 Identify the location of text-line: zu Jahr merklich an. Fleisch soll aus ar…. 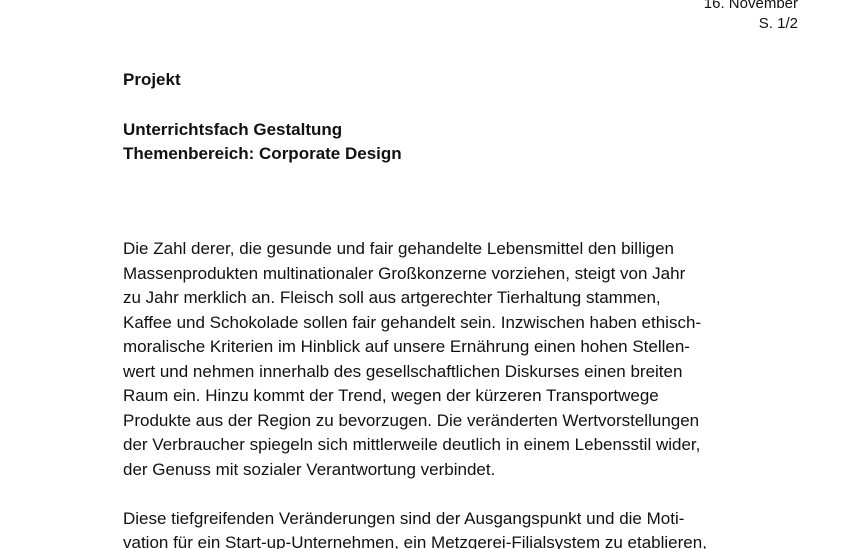
(392, 297).